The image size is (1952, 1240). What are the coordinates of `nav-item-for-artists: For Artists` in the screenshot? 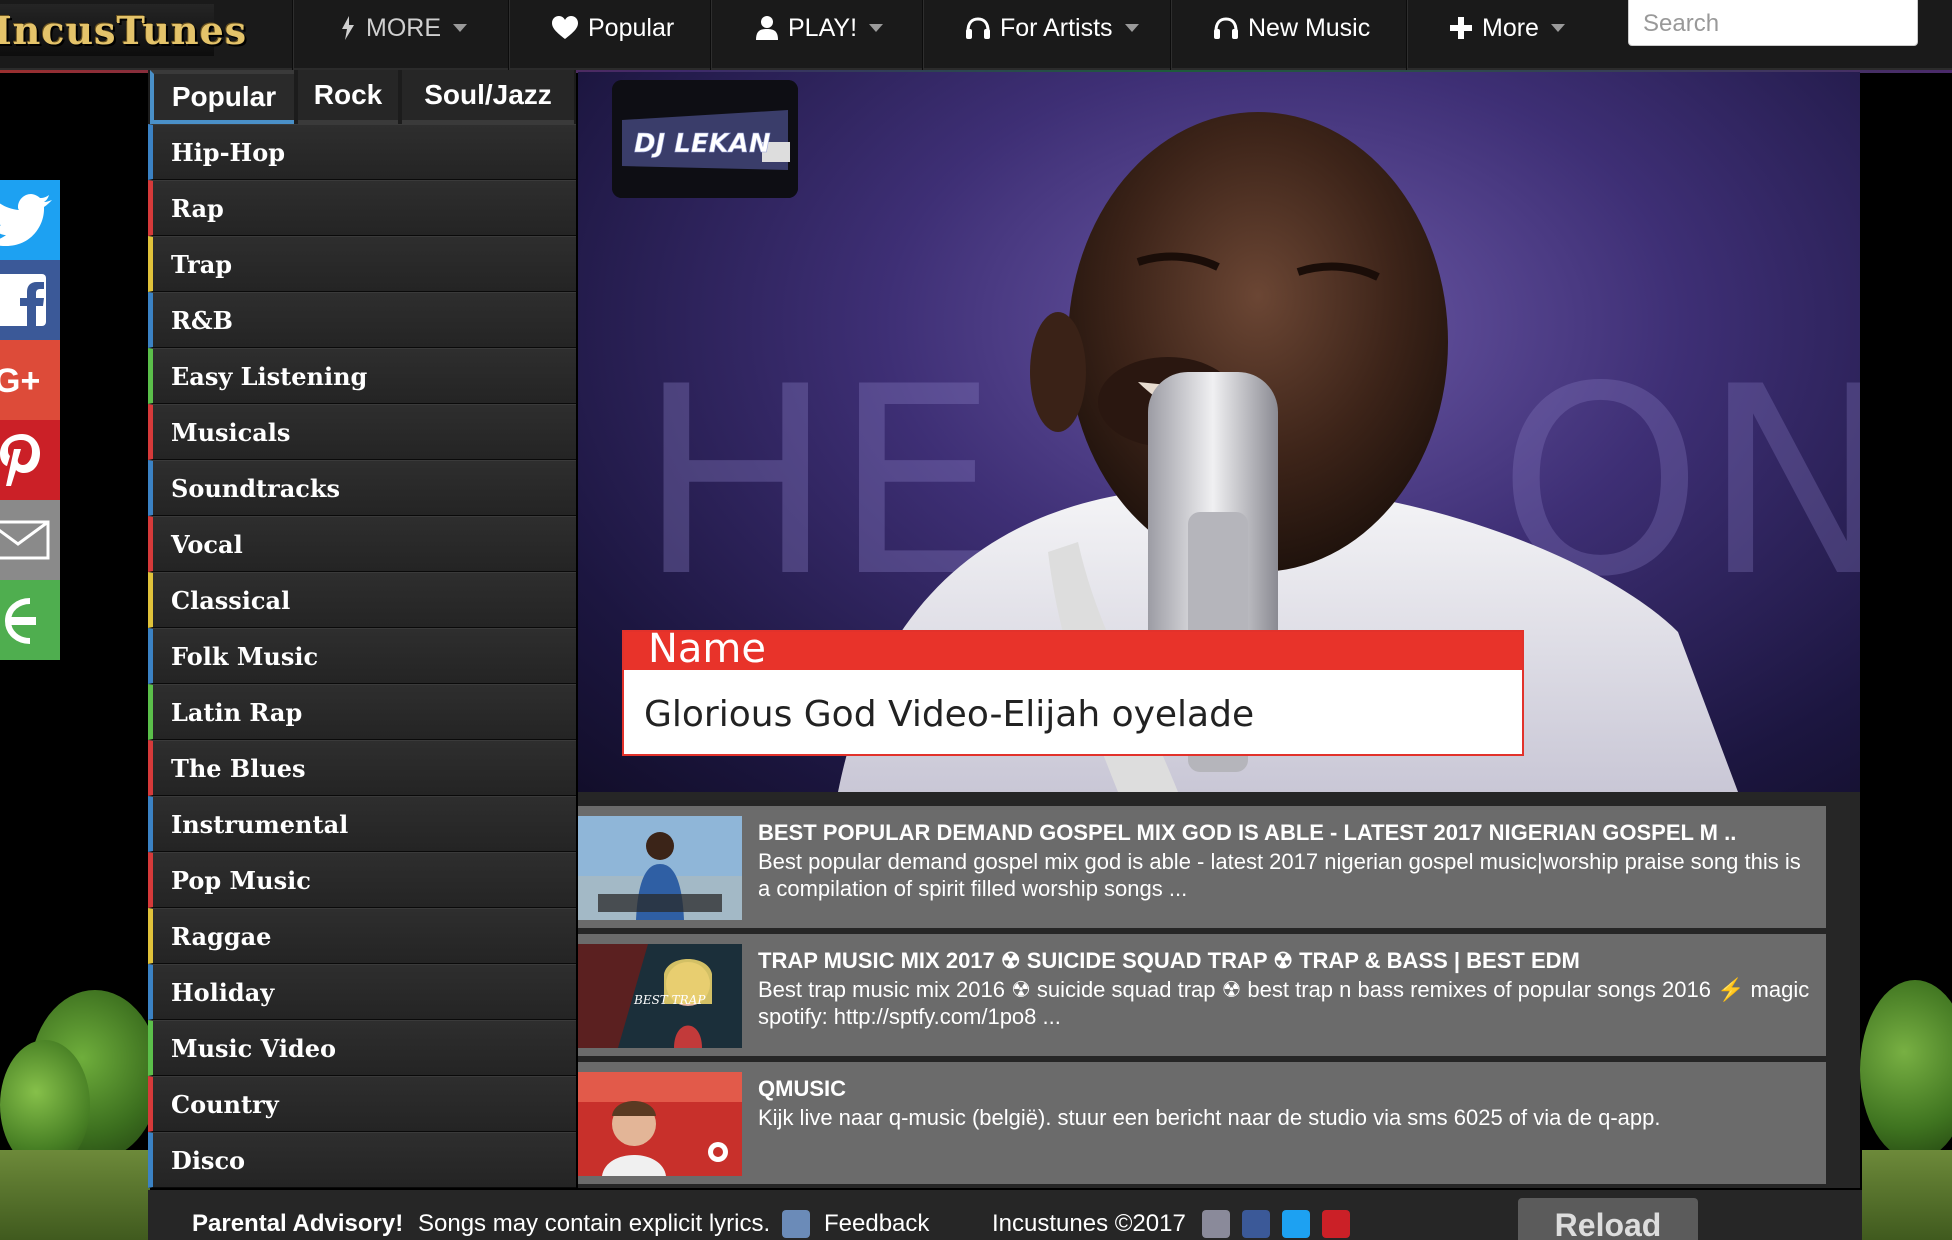 It's located at (1052, 28).